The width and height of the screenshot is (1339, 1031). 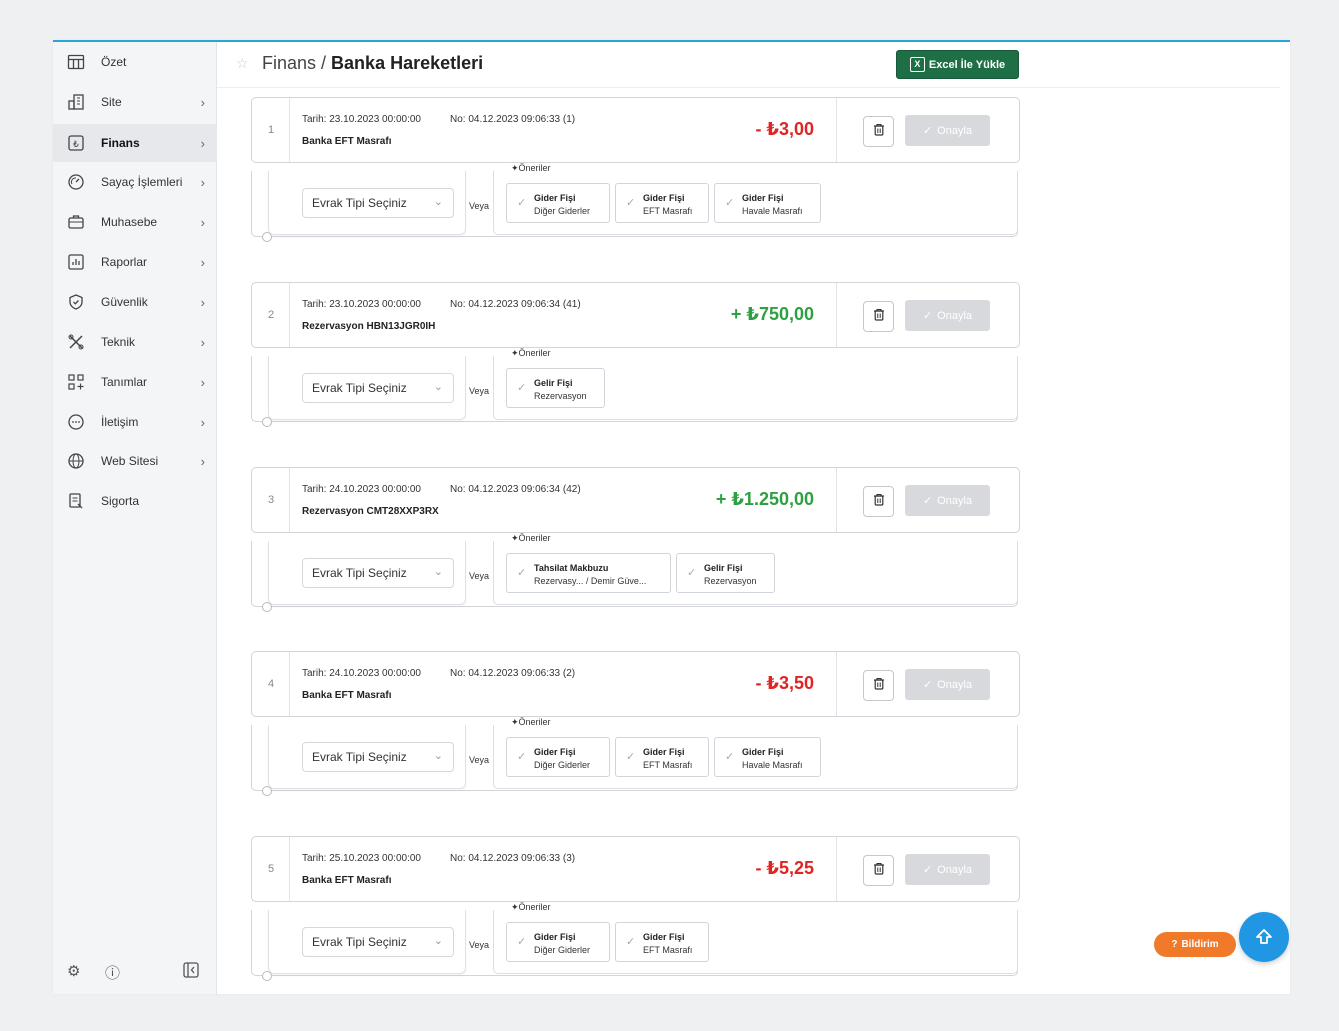 I want to click on sidebar-item-i-letişim: İletişim ›, so click(x=135, y=422).